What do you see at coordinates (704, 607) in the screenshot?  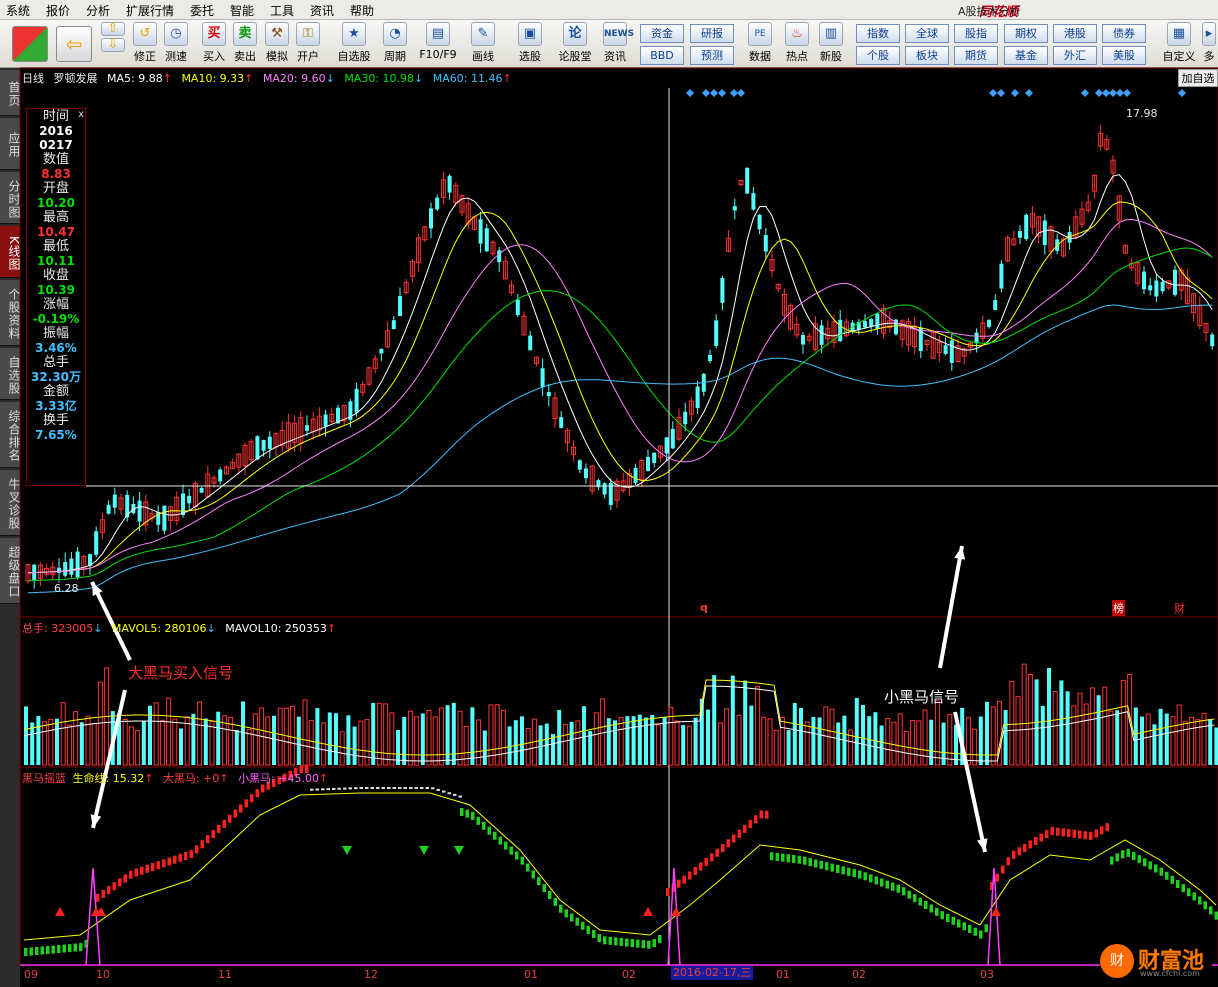 I see `q-marker: q` at bounding box center [704, 607].